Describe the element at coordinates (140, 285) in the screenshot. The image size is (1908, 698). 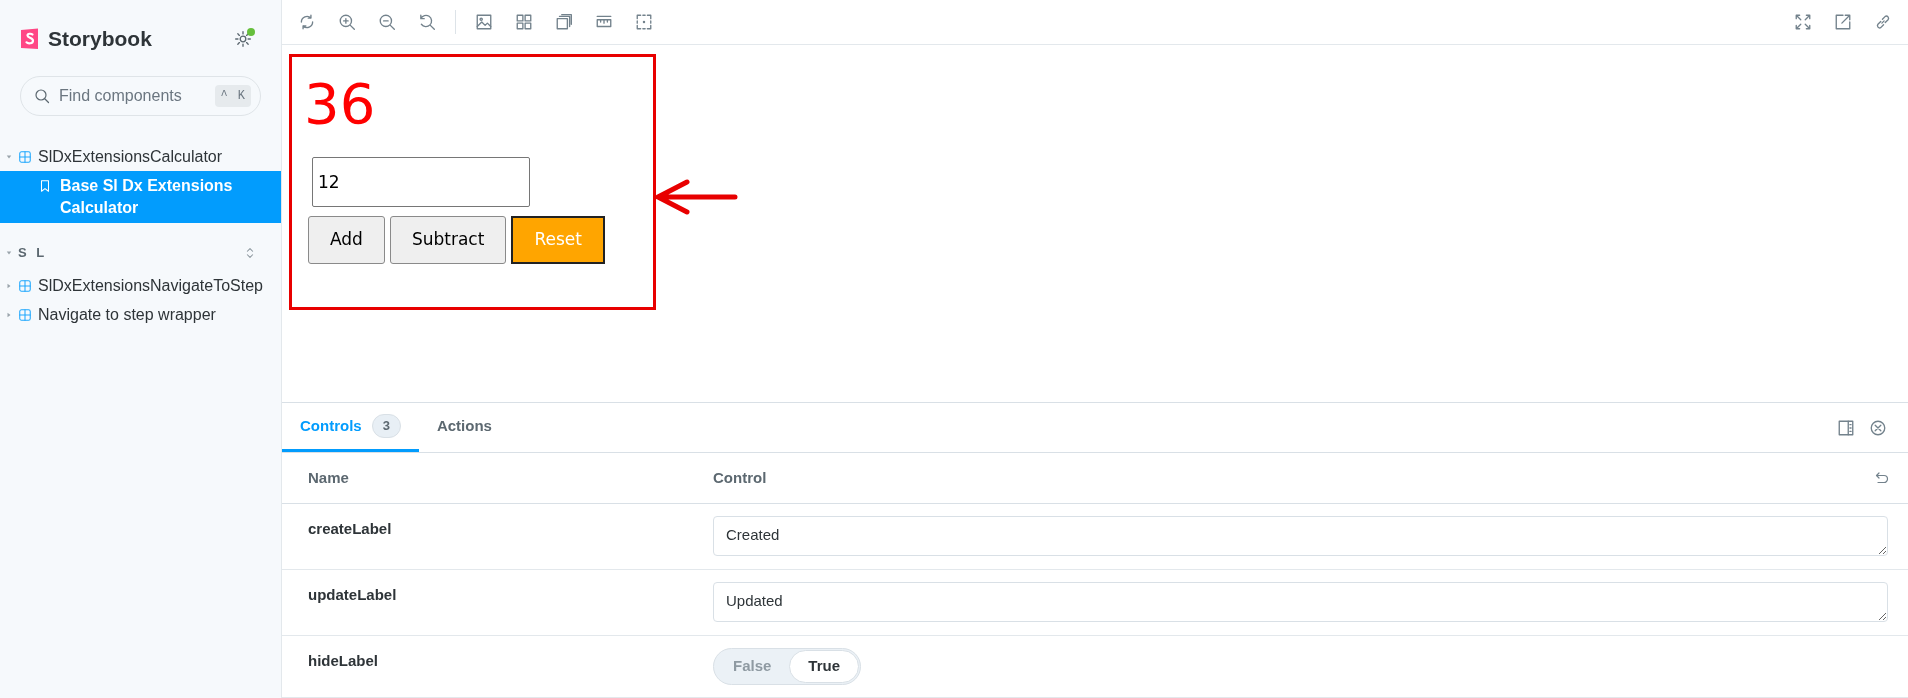
I see `tree-item: SlDxExtensionsNavigateToStep` at that location.